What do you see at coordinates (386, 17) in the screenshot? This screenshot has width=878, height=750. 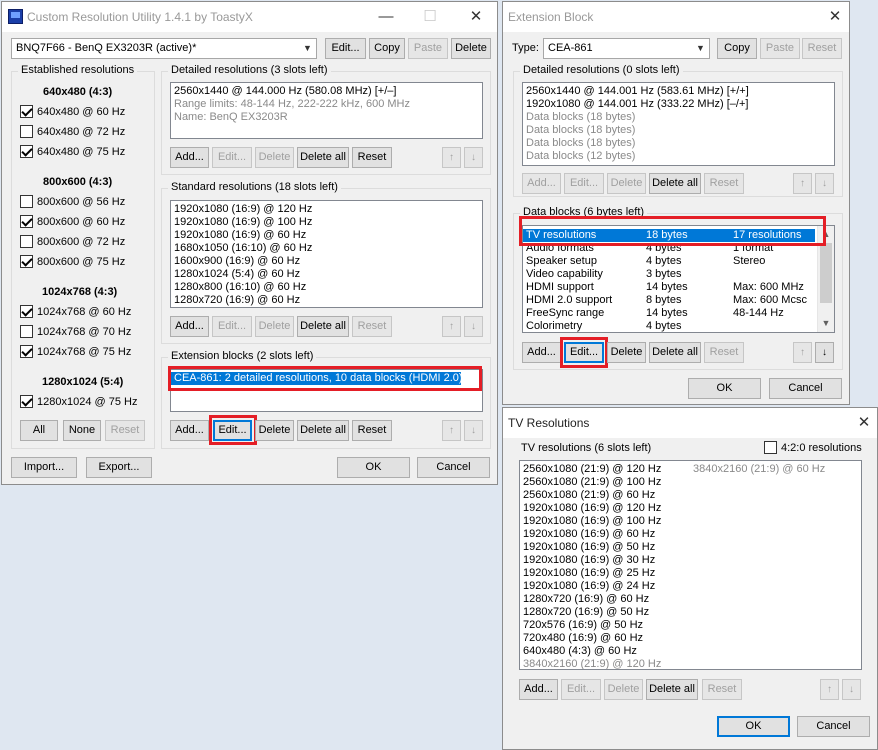 I see `minimize-icon: —` at bounding box center [386, 17].